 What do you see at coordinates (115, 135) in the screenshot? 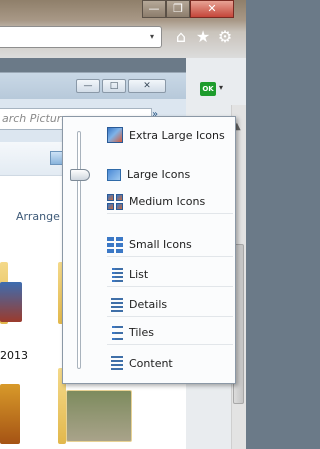
I see `extra-large-icons-icon` at bounding box center [115, 135].